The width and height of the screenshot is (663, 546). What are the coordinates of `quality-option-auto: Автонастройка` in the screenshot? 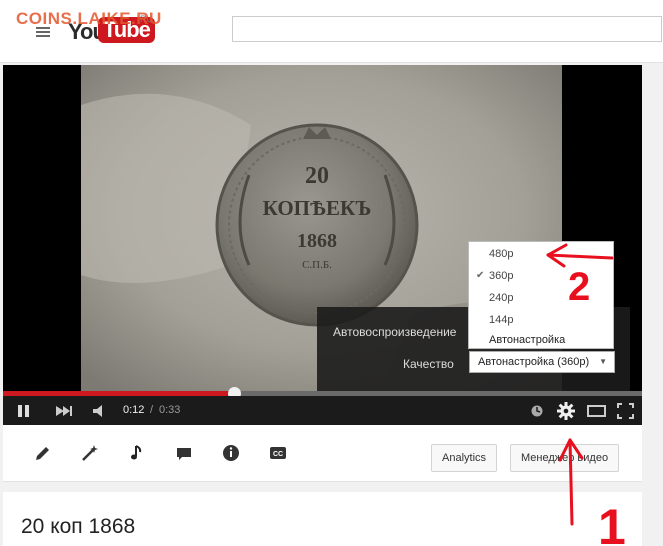 It's located at (527, 340).